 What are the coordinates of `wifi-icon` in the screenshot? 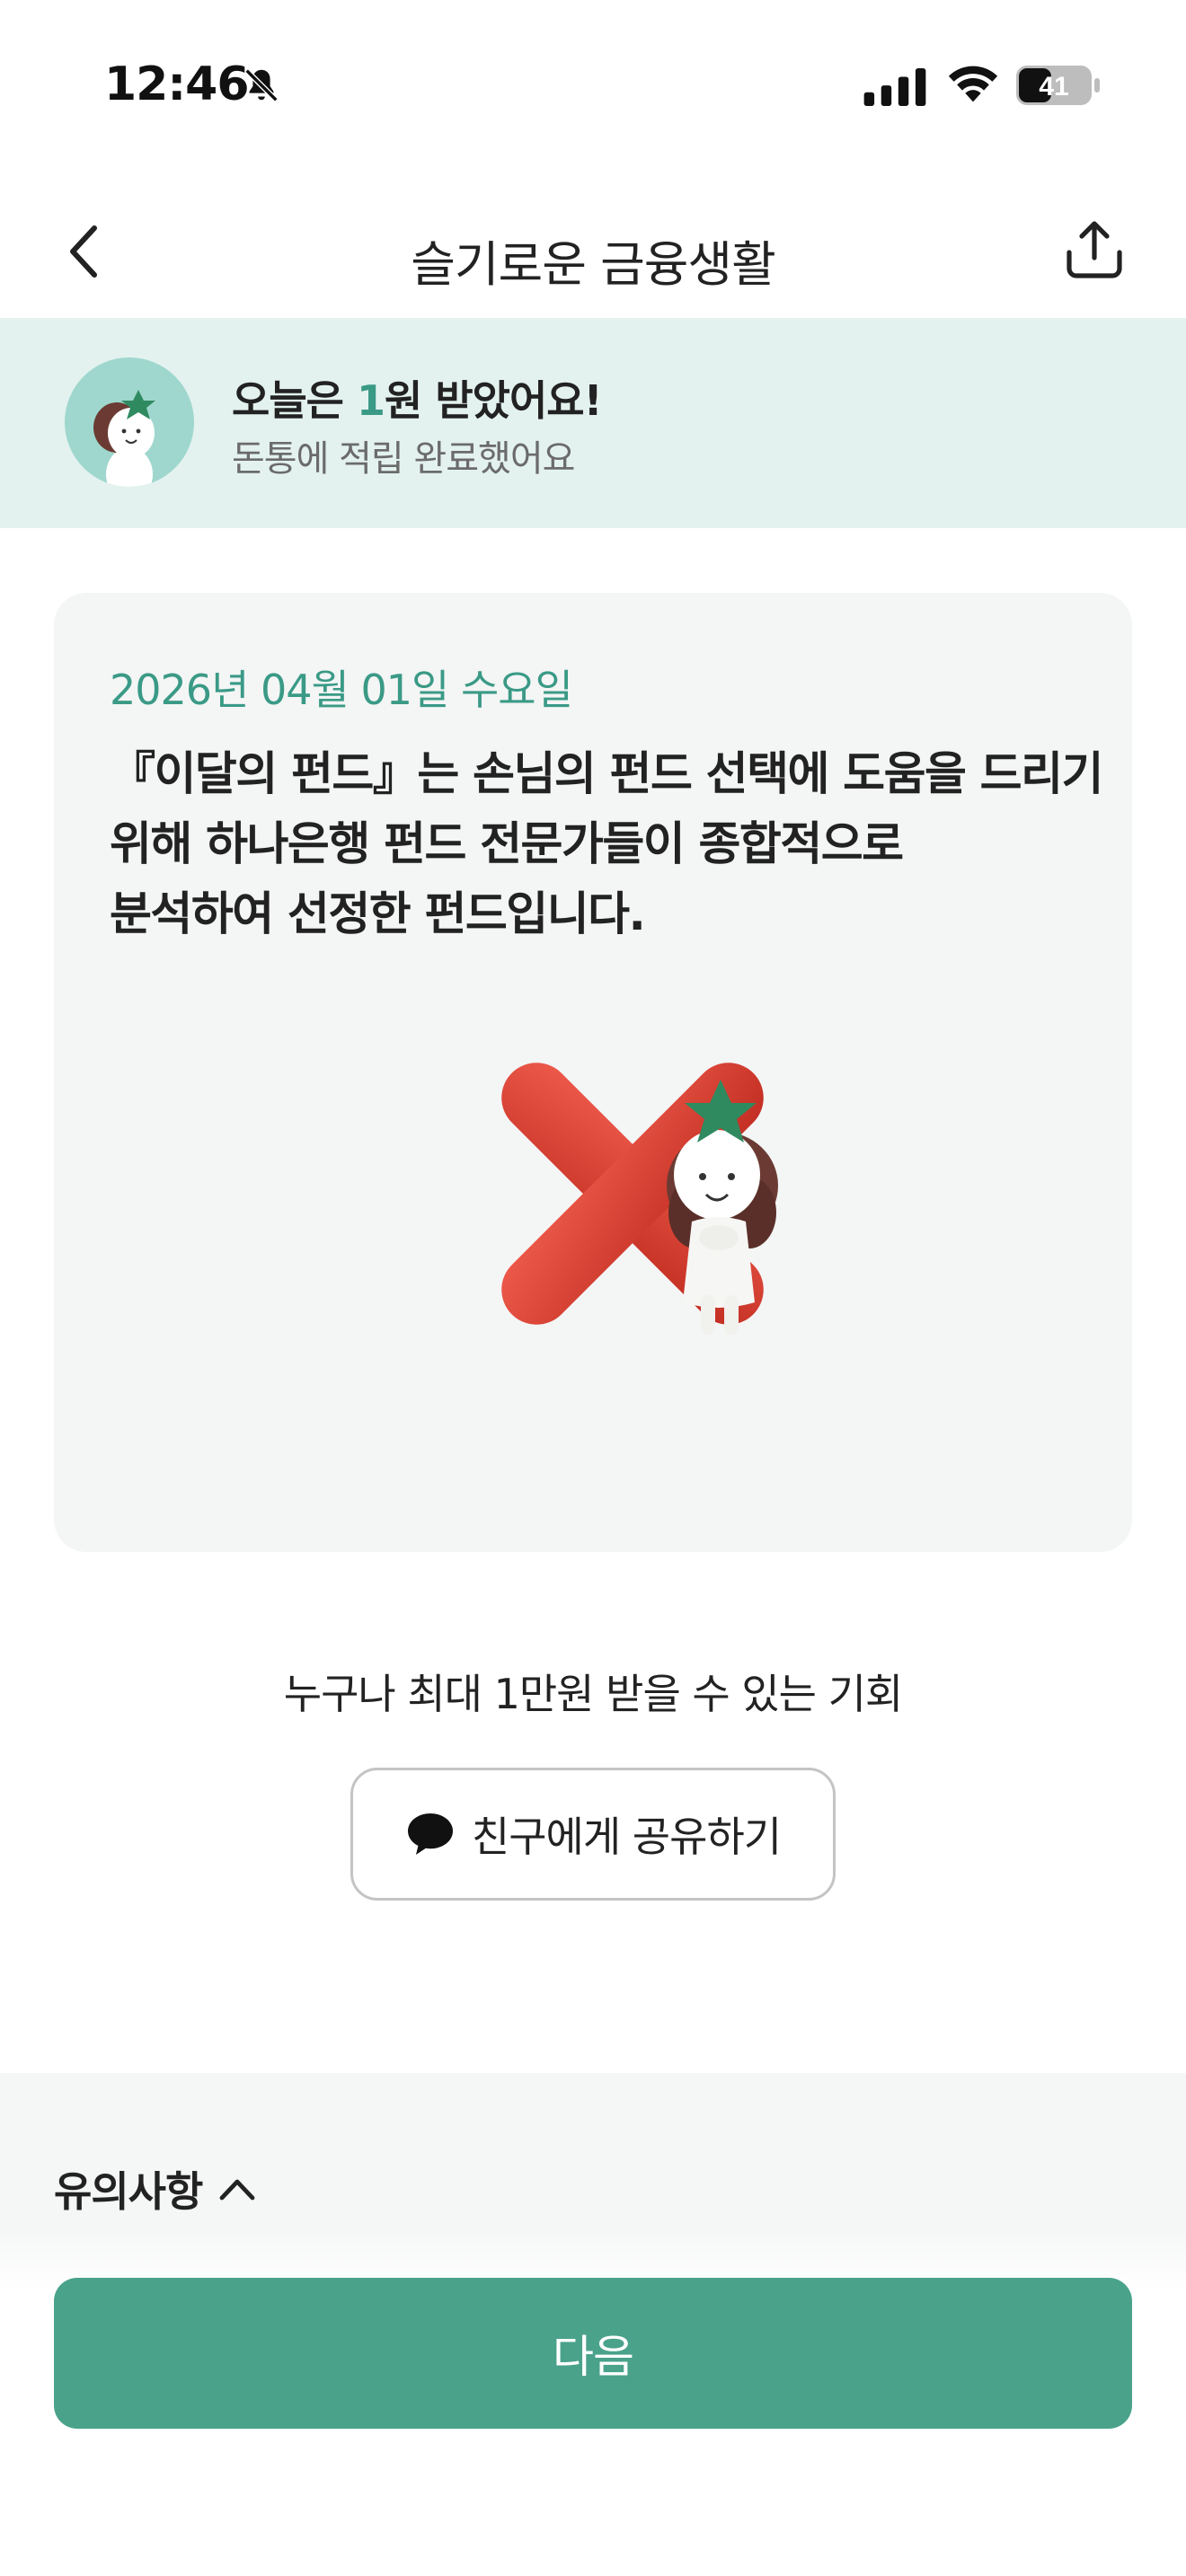 It's located at (973, 84).